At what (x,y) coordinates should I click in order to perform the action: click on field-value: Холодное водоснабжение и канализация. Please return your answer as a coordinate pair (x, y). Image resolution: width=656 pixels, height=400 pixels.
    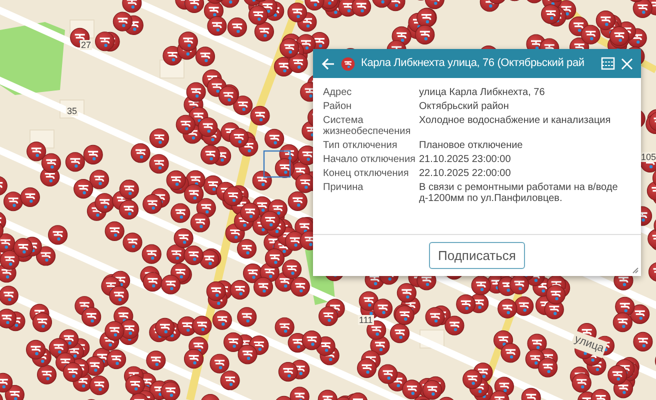
    Looking at the image, I should click on (515, 121).